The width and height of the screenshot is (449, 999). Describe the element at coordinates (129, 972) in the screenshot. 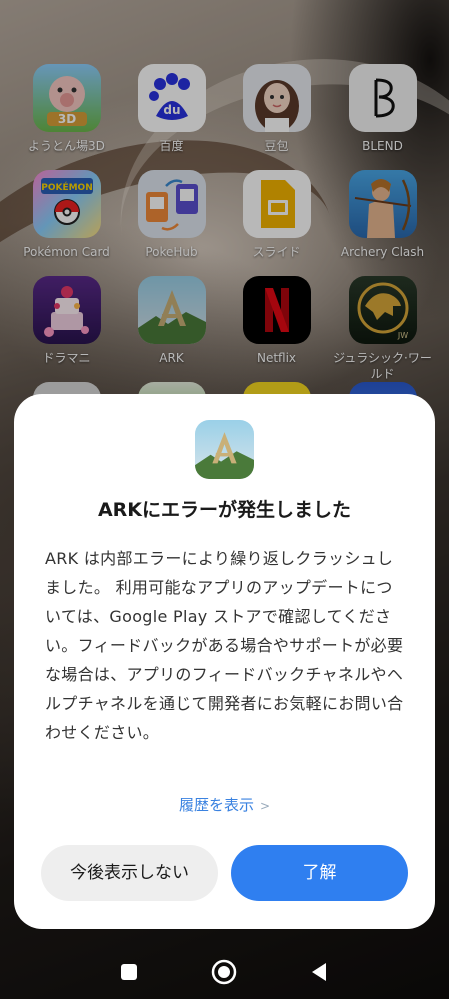

I see `recents-square-icon` at that location.